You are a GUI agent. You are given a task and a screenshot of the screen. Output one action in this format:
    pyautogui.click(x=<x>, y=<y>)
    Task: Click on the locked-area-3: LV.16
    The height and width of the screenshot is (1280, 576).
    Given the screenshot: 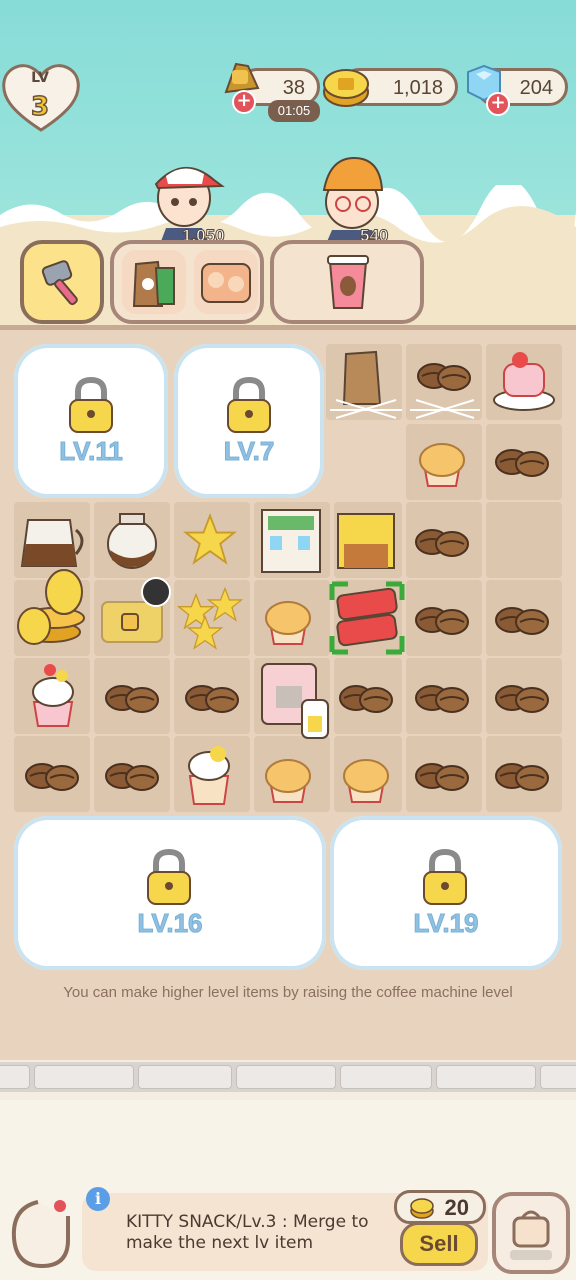 What is the action you would take?
    pyautogui.click(x=170, y=893)
    